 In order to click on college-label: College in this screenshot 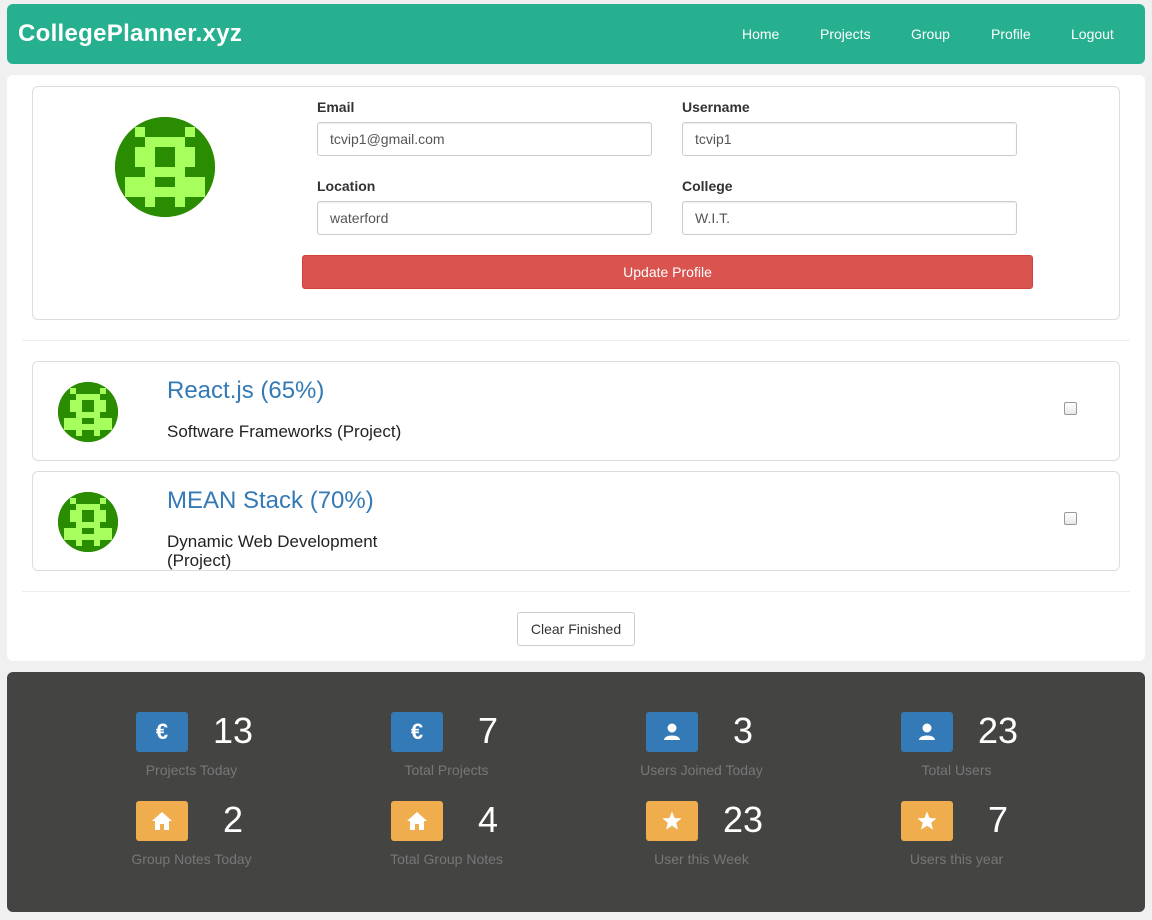, I will do `click(707, 186)`.